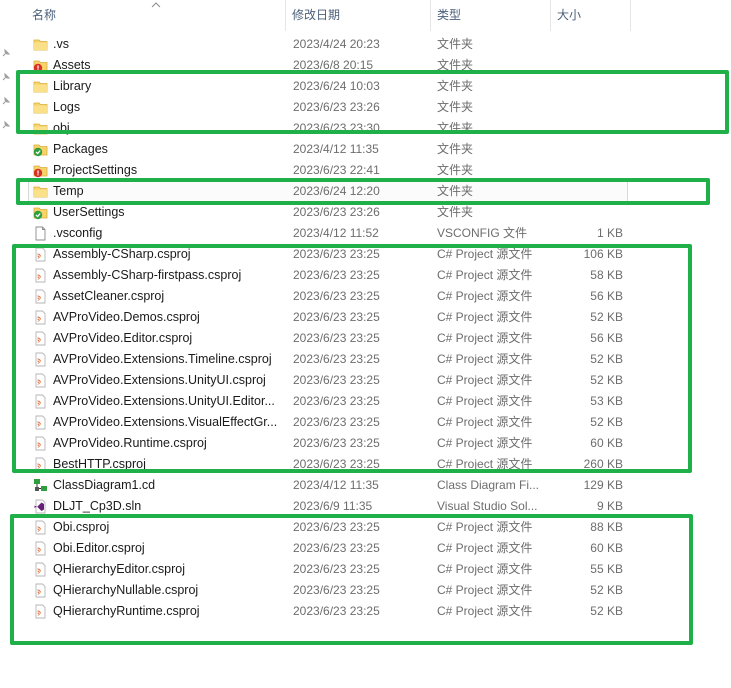 The height and width of the screenshot is (688, 731). Describe the element at coordinates (40, 170) in the screenshot. I see `folder-error-icon` at that location.